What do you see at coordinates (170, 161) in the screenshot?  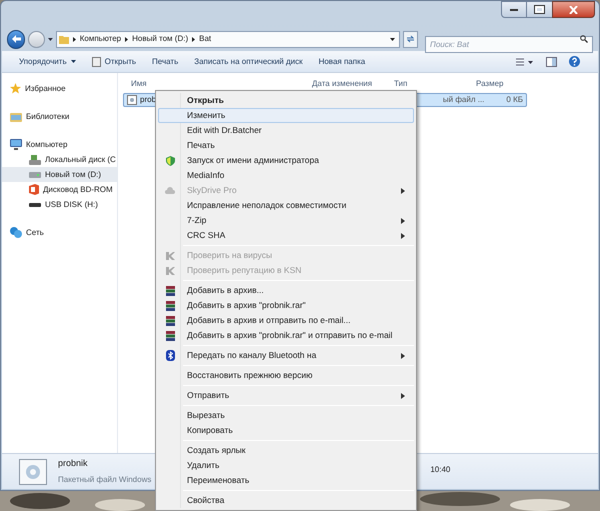 I see `shield-icon` at bounding box center [170, 161].